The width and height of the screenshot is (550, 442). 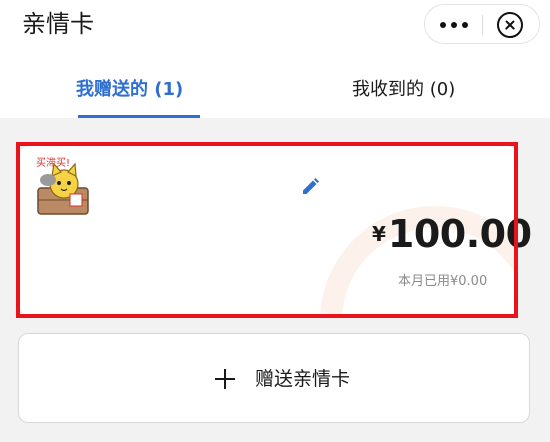 What do you see at coordinates (403, 91) in the screenshot?
I see `tab-received: 我收到的 (0)` at bounding box center [403, 91].